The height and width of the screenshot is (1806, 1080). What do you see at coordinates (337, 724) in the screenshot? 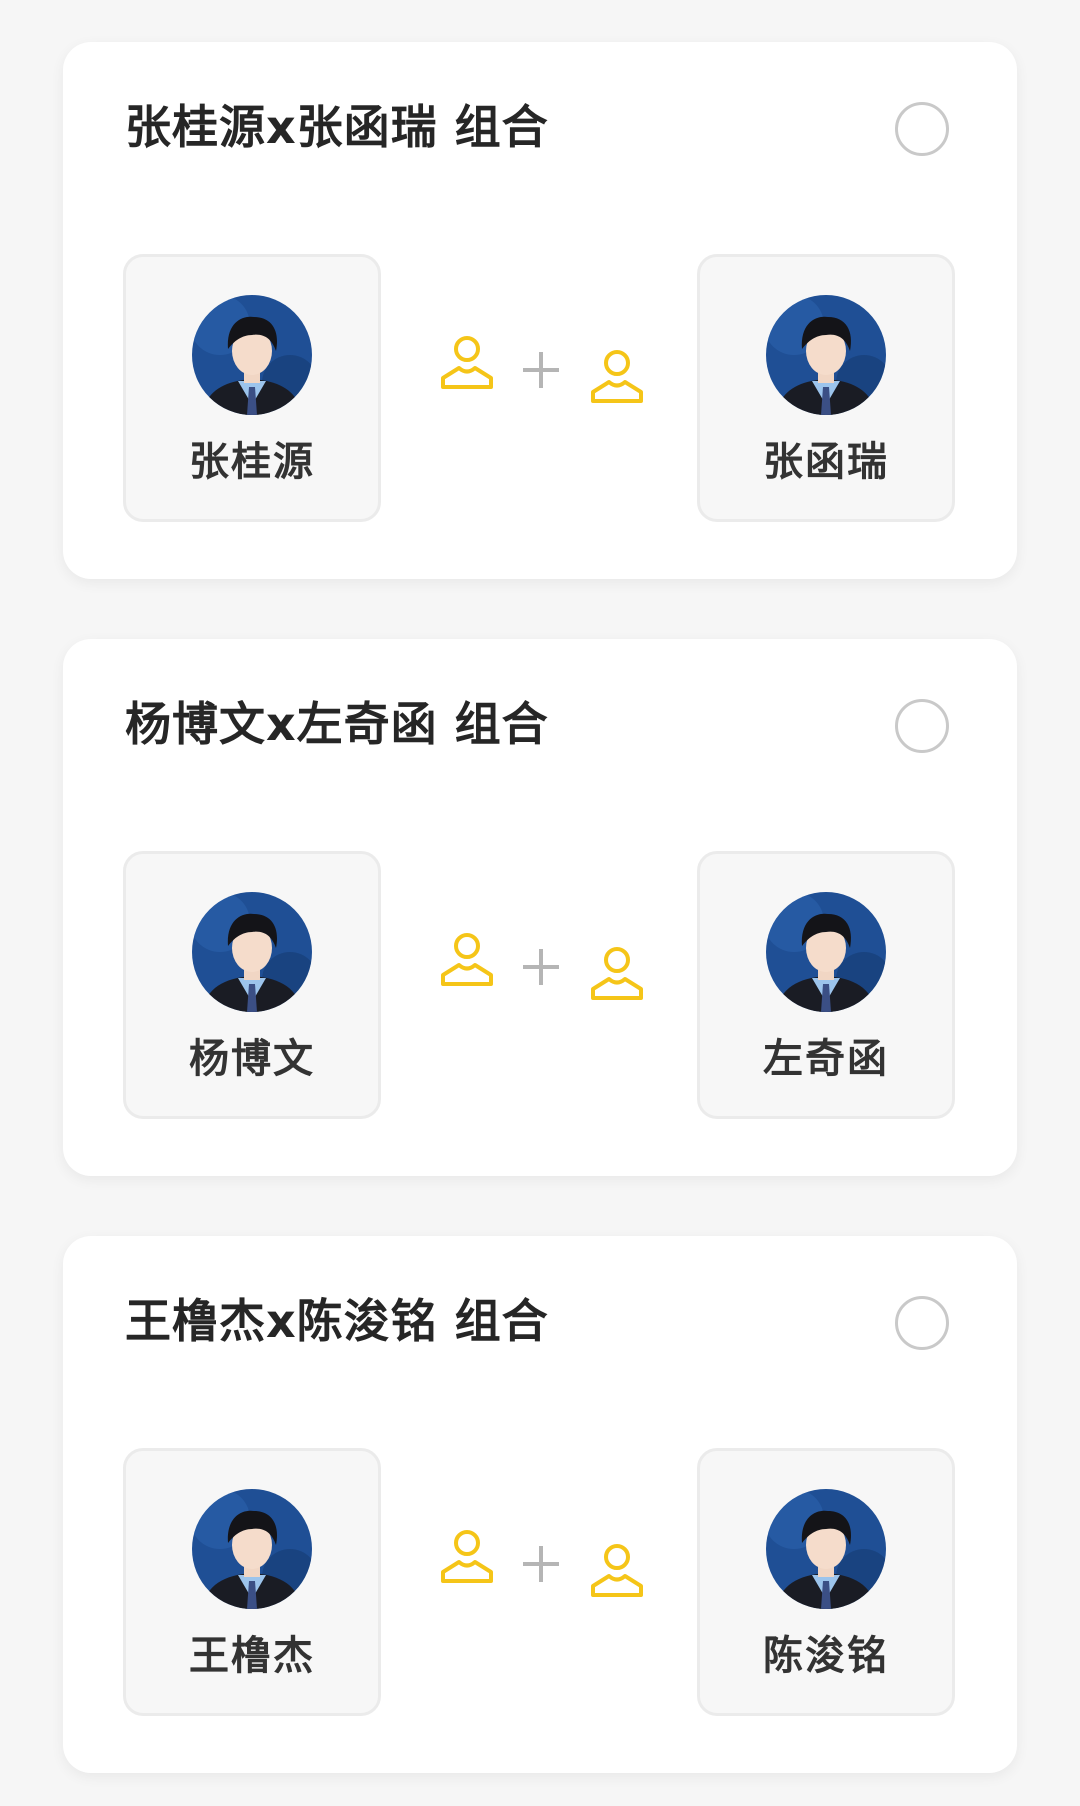
I see `group-title: 杨博文x左奇函 组合` at bounding box center [337, 724].